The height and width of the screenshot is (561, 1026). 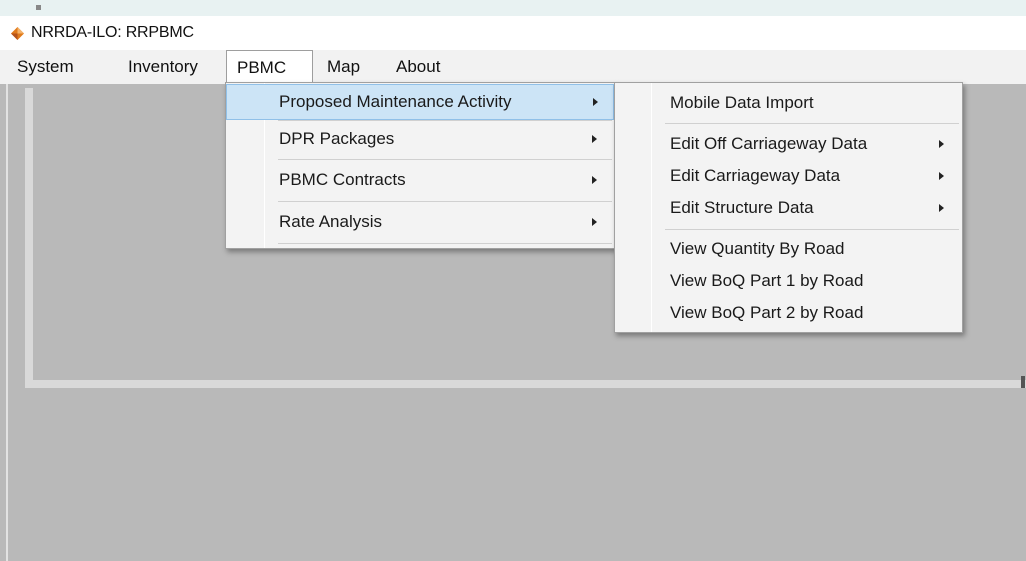 What do you see at coordinates (420, 139) in the screenshot?
I see `menu-item-dpr-packages: DPR Packages` at bounding box center [420, 139].